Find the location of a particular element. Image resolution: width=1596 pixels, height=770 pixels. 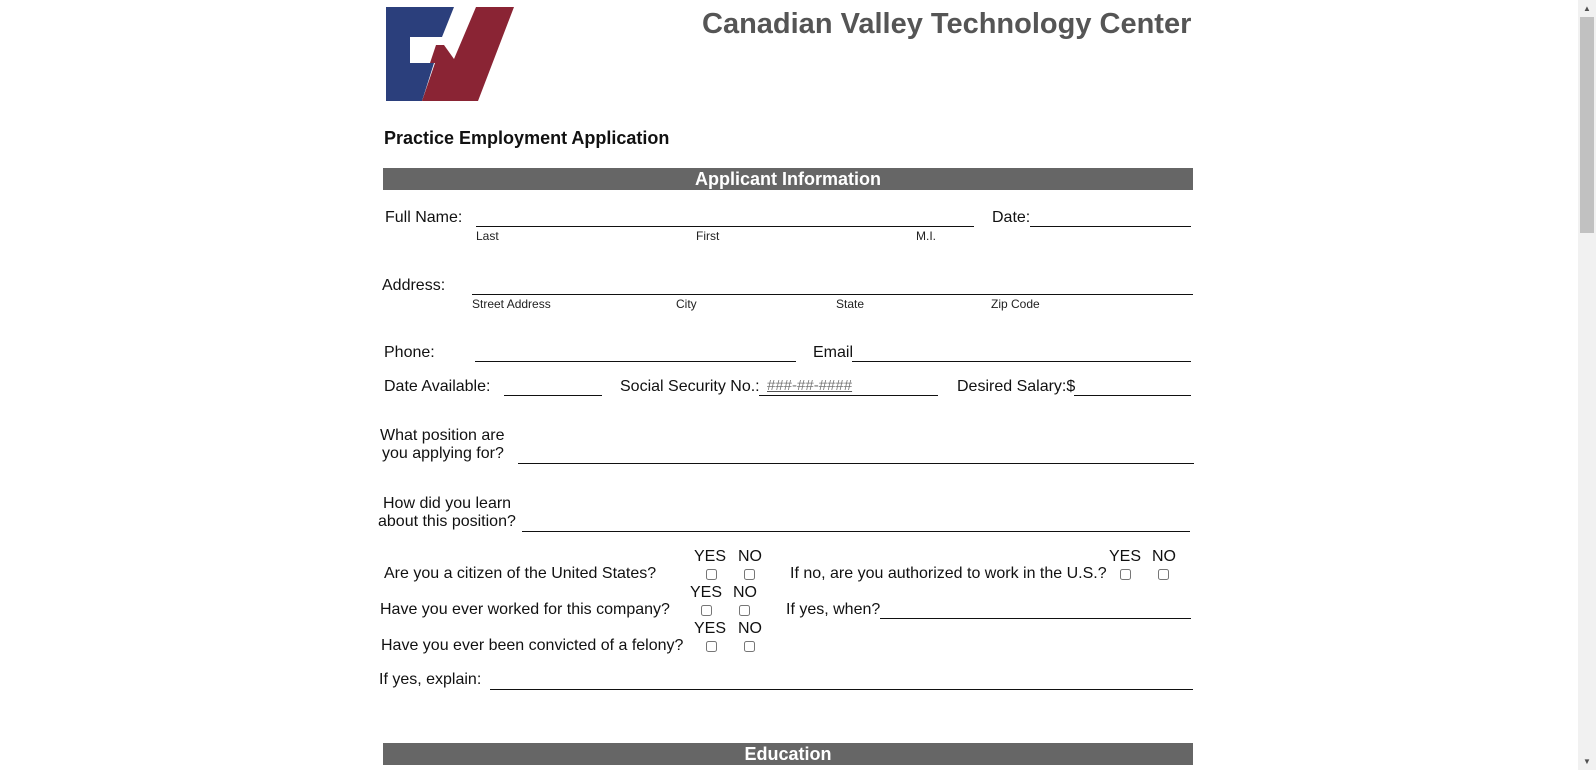

desired-salary-input is located at coordinates (1132, 385).